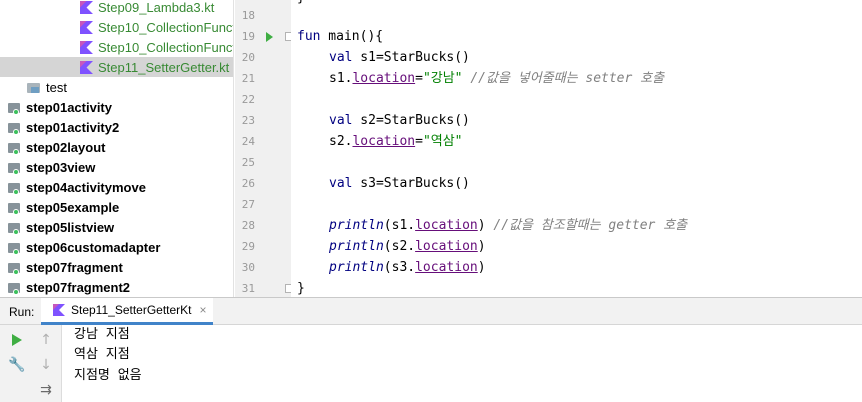  What do you see at coordinates (352, 36) in the screenshot?
I see `code-text: main(){` at bounding box center [352, 36].